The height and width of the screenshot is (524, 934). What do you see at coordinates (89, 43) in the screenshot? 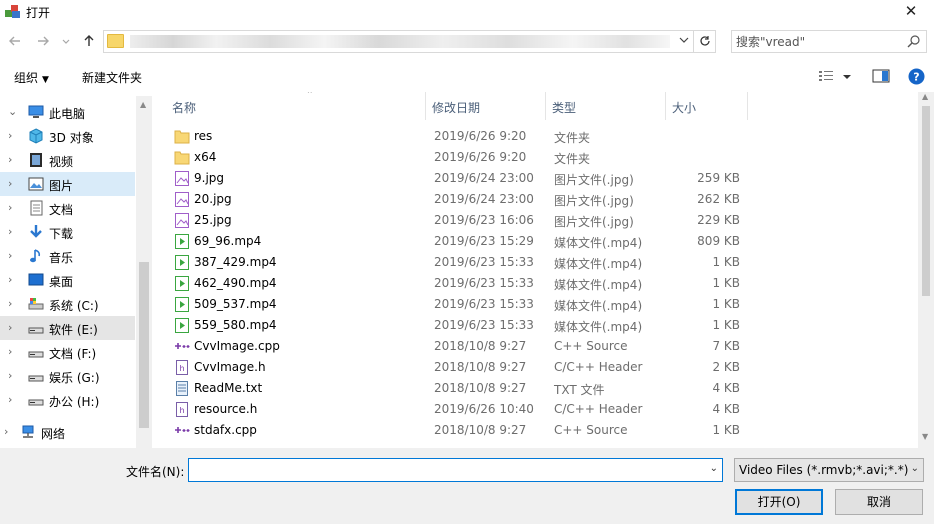
I see `up-arrow-icon` at bounding box center [89, 43].